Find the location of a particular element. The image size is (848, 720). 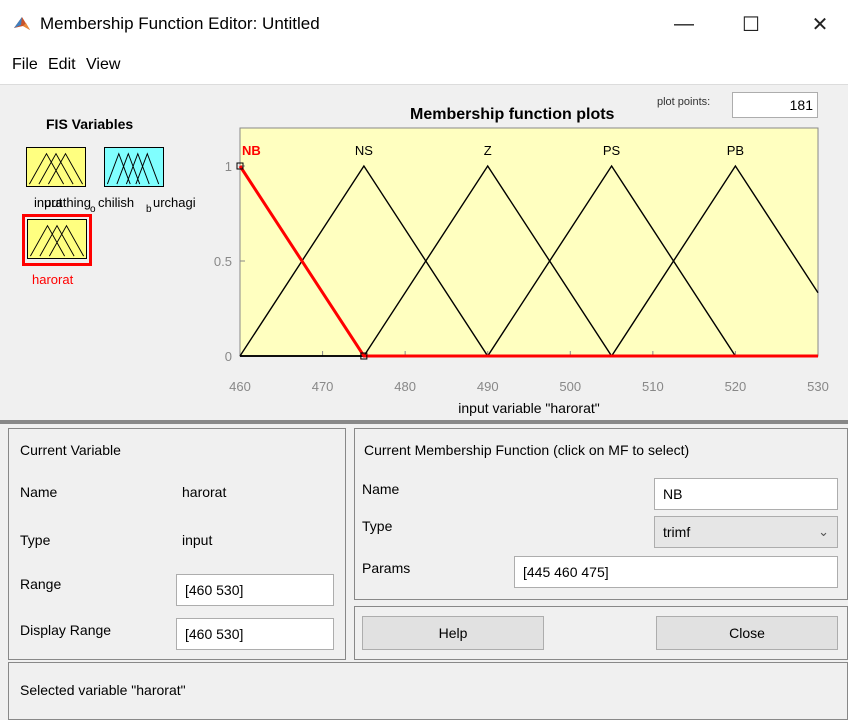

mf-label-nb: NB is located at coordinates (251, 150).